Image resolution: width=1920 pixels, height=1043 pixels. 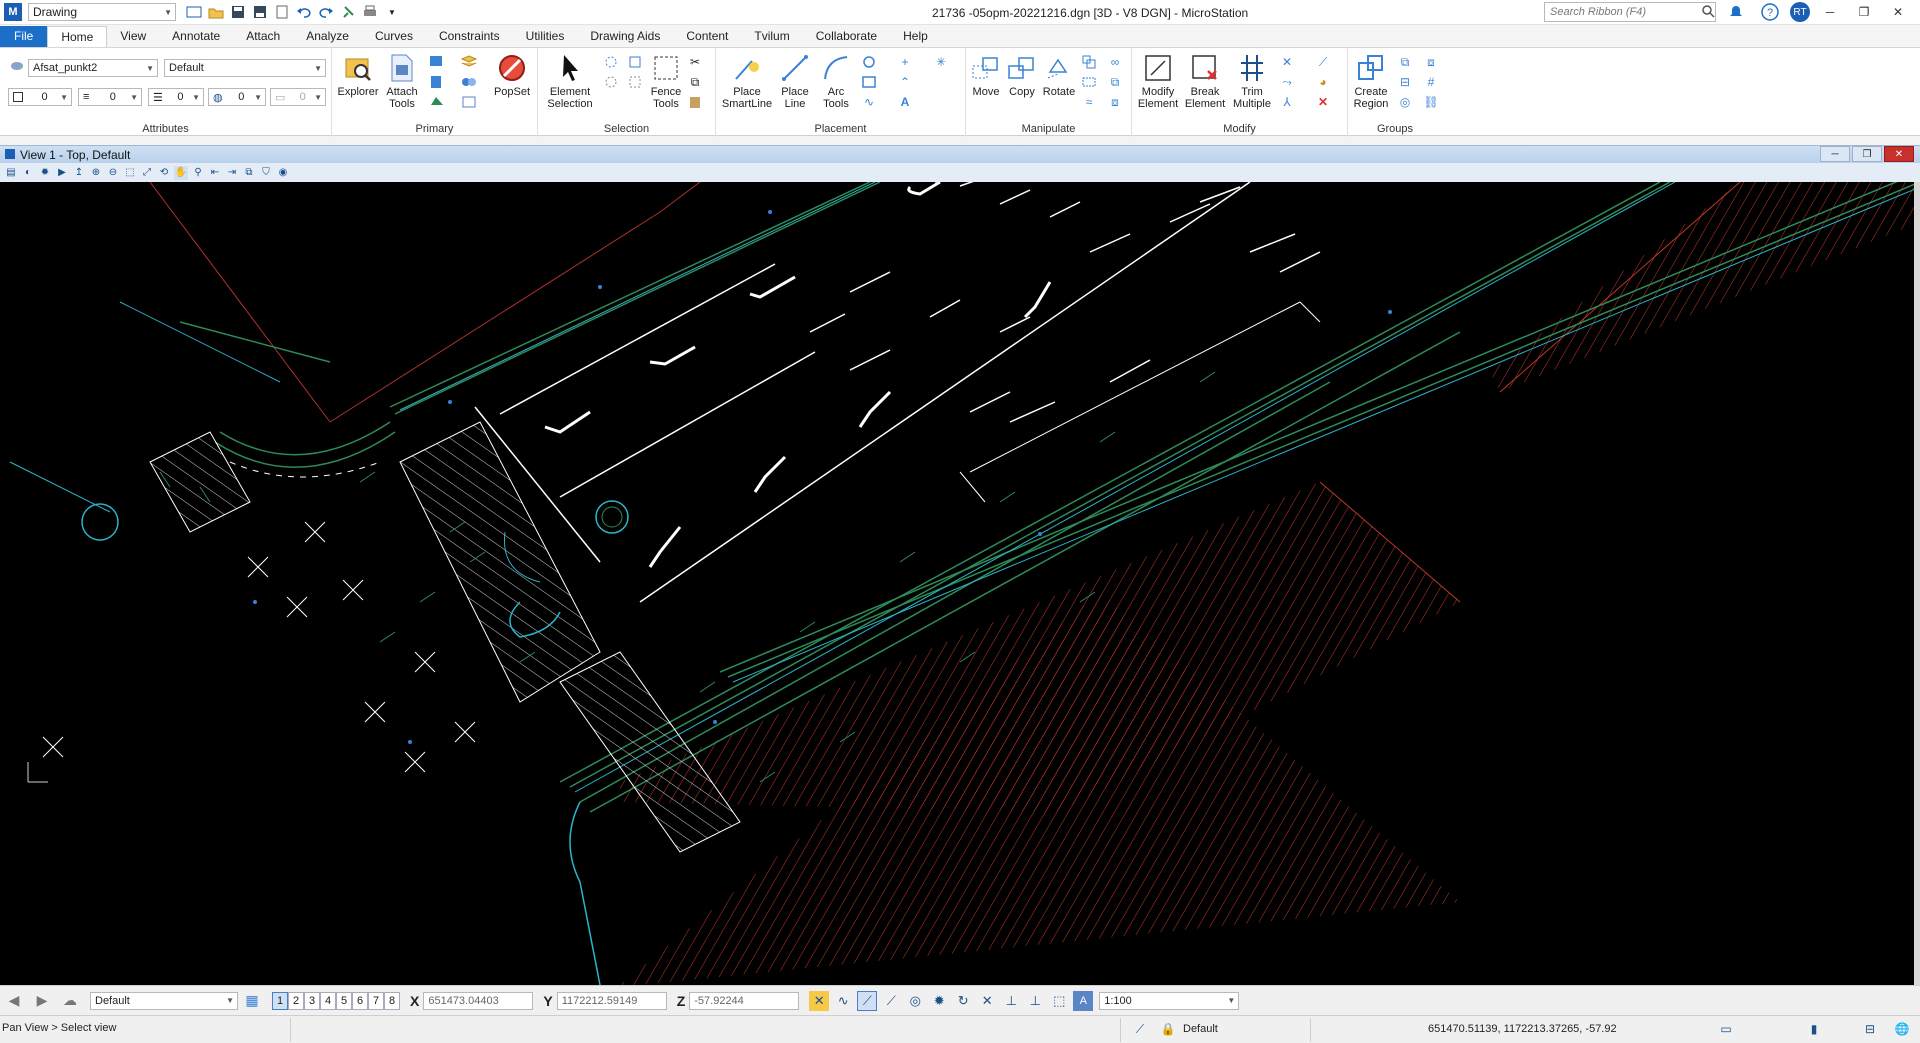 I want to click on symbol-icon: ✳, so click(x=941, y=62).